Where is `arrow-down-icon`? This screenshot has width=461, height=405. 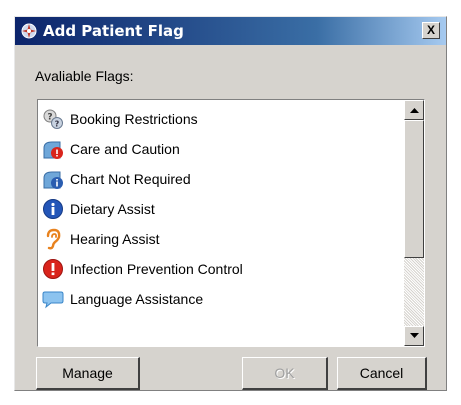
arrow-down-icon is located at coordinates (414, 335).